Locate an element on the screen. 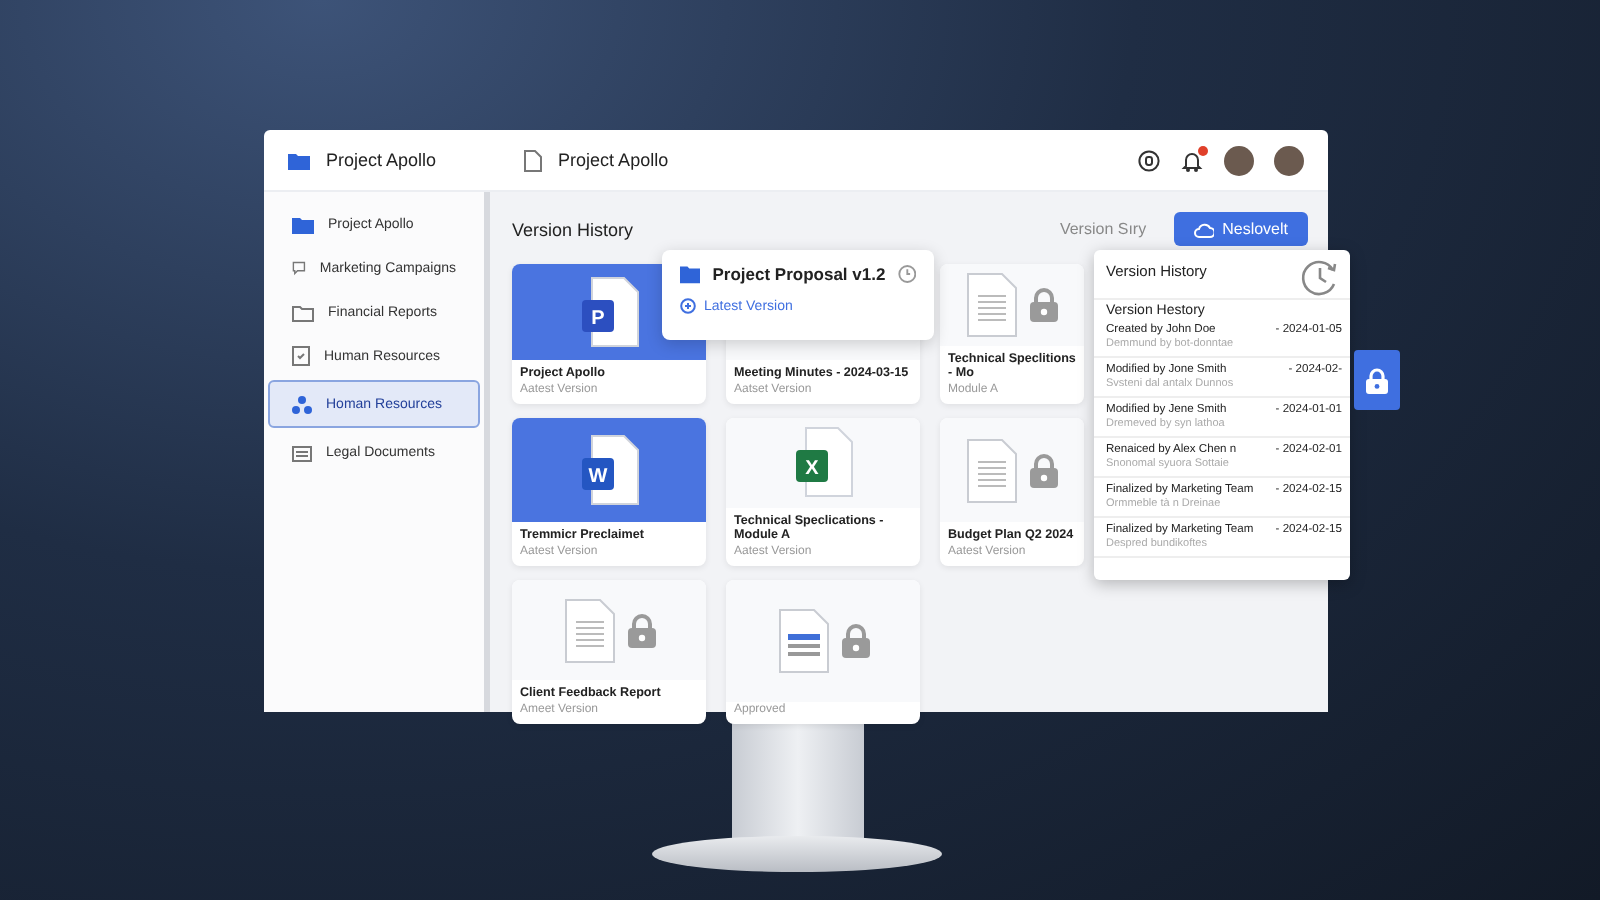 The width and height of the screenshot is (1600, 900). document-title: Project Apollo is located at coordinates (613, 160).